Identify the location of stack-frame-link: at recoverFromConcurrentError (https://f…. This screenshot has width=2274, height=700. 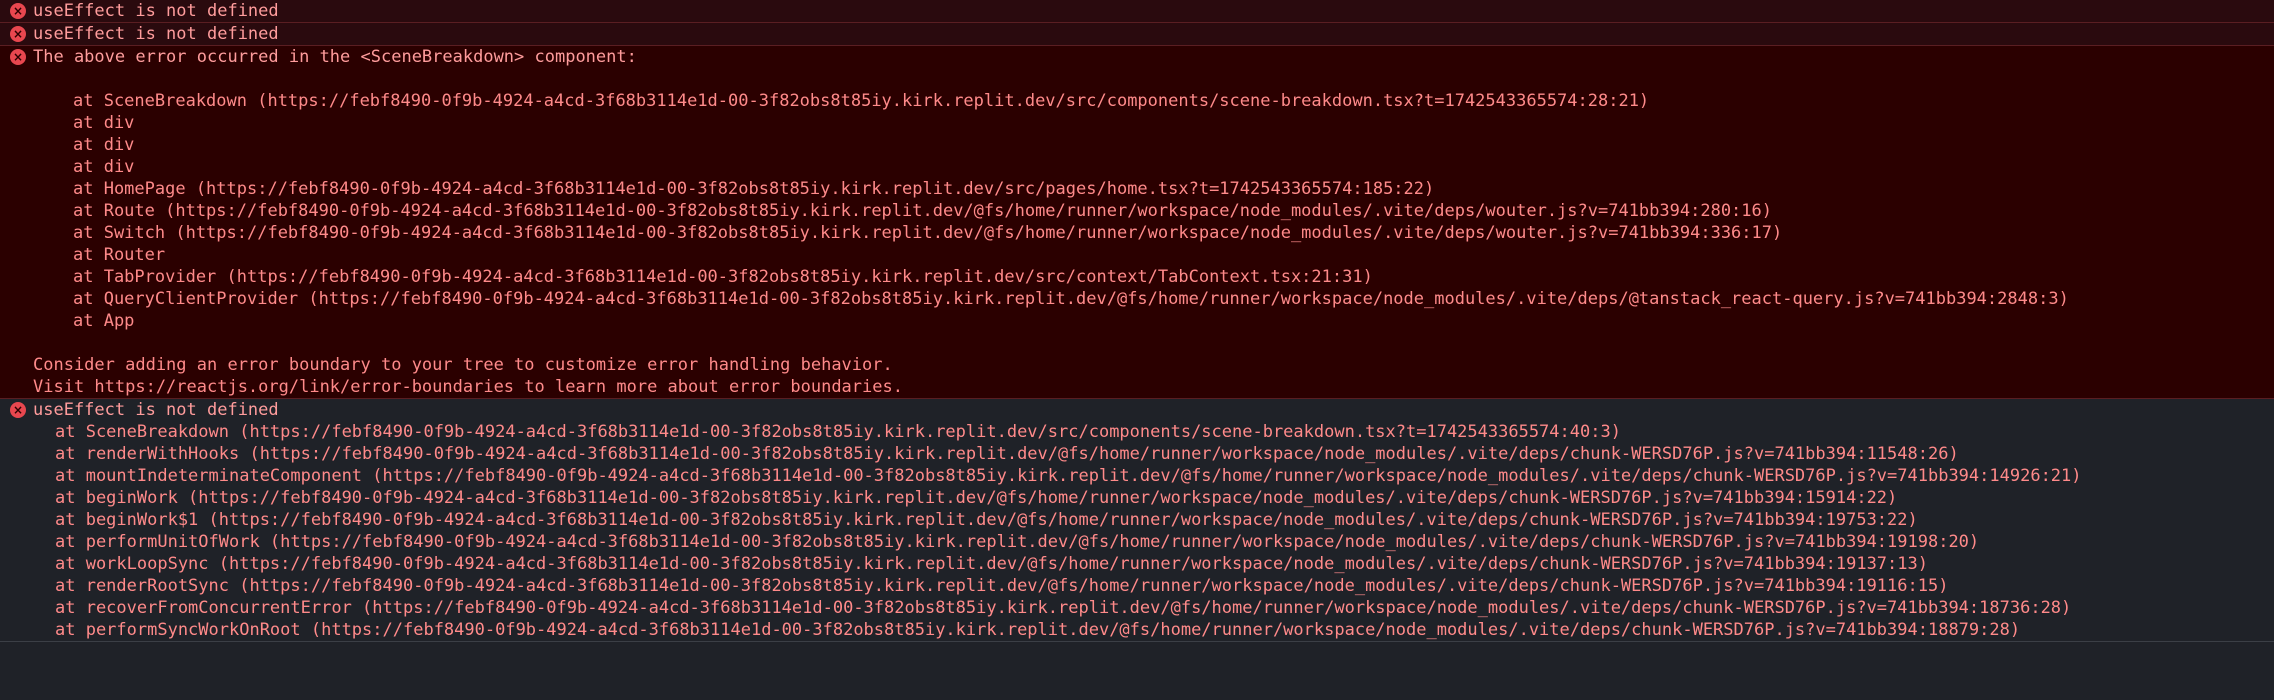
(1137, 608).